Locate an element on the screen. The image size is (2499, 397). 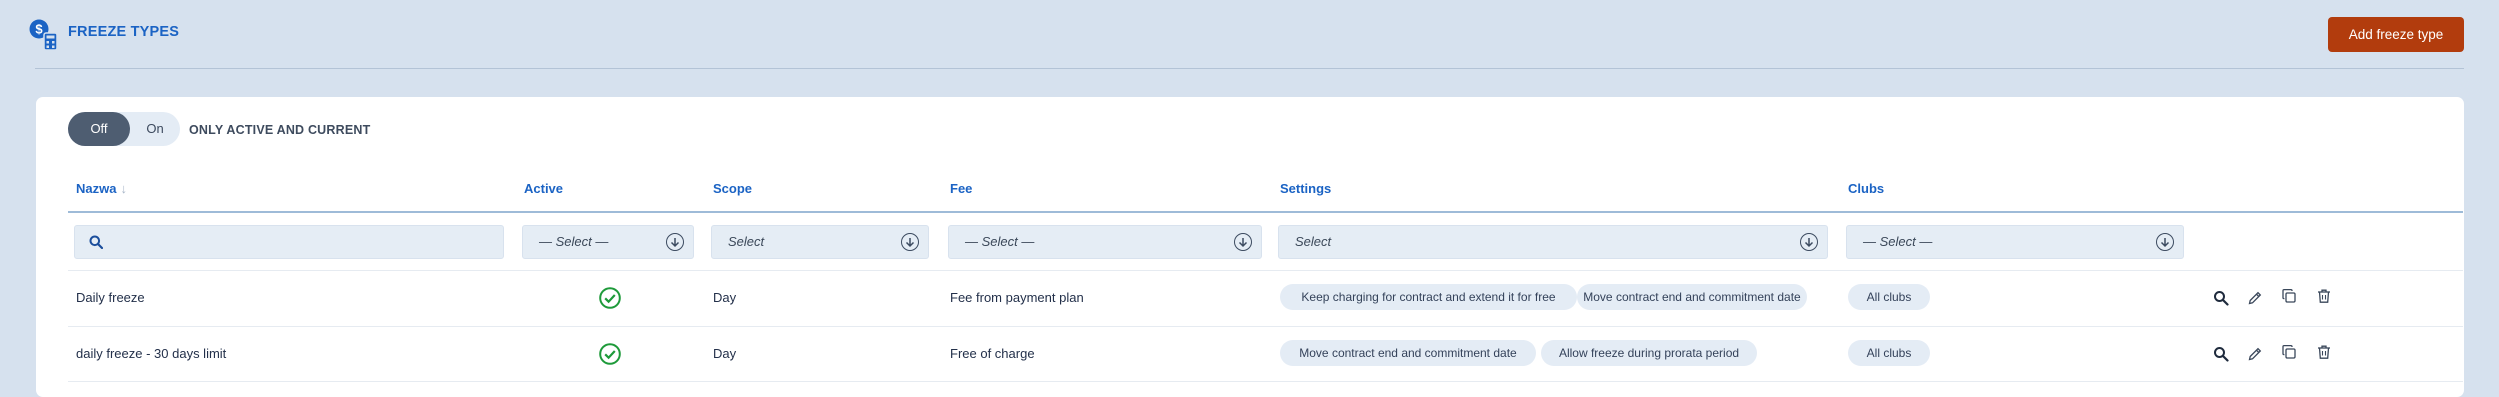
money-calculator-icon: $ is located at coordinates (43, 35).